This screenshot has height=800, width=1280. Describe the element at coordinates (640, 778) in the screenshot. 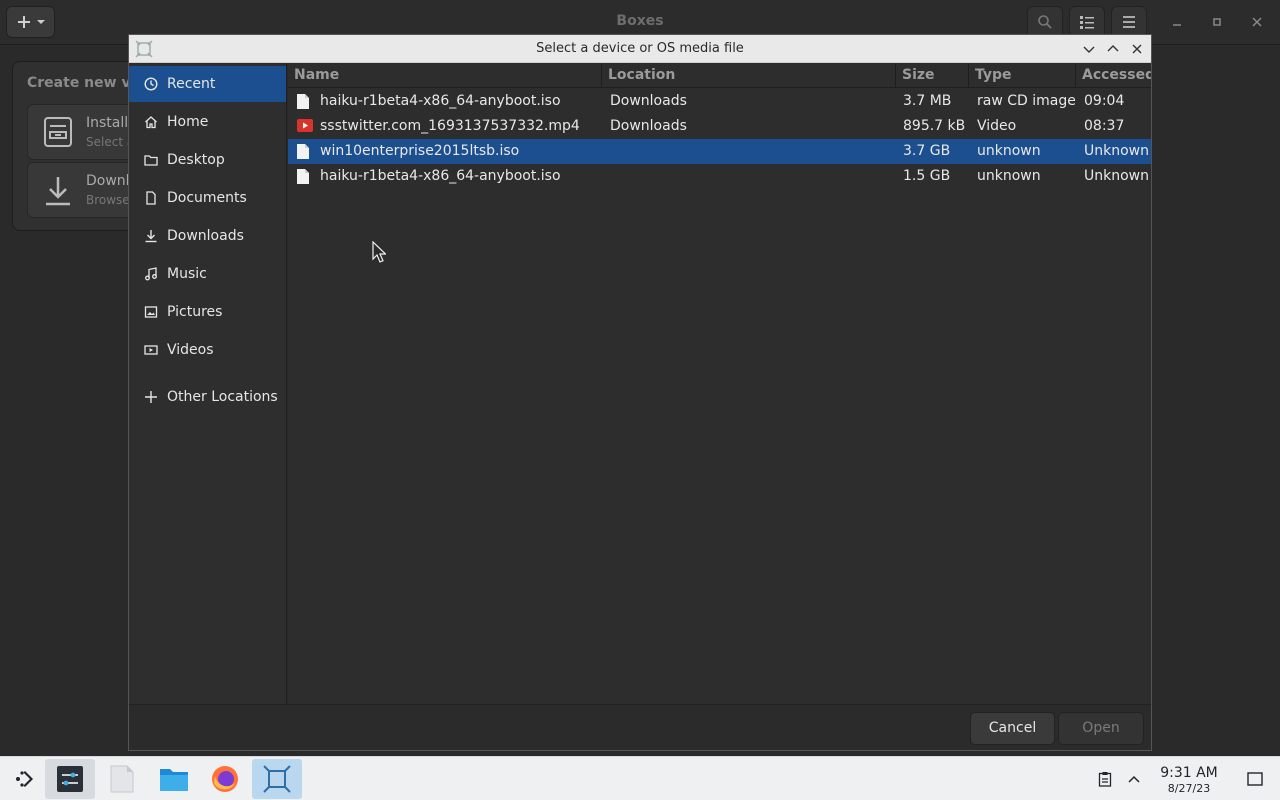

I see `taskbar: 9:31 AM 8/27/23` at that location.